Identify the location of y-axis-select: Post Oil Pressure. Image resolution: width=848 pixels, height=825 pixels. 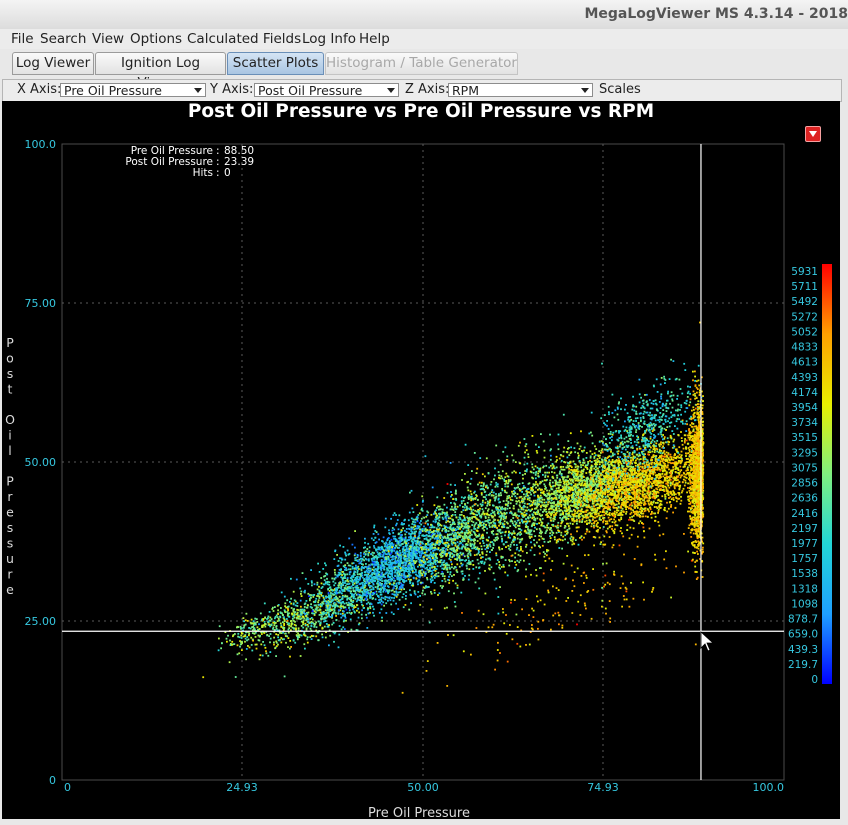
(326, 90).